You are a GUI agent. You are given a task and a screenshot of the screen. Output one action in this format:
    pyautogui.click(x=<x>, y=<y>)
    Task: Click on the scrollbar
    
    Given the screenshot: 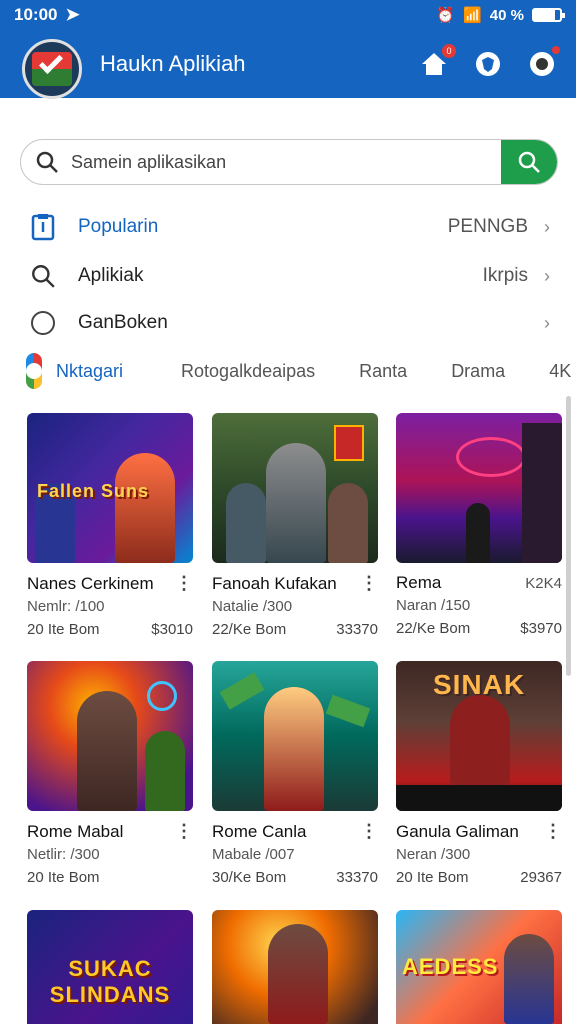 What is the action you would take?
    pyautogui.click(x=568, y=536)
    